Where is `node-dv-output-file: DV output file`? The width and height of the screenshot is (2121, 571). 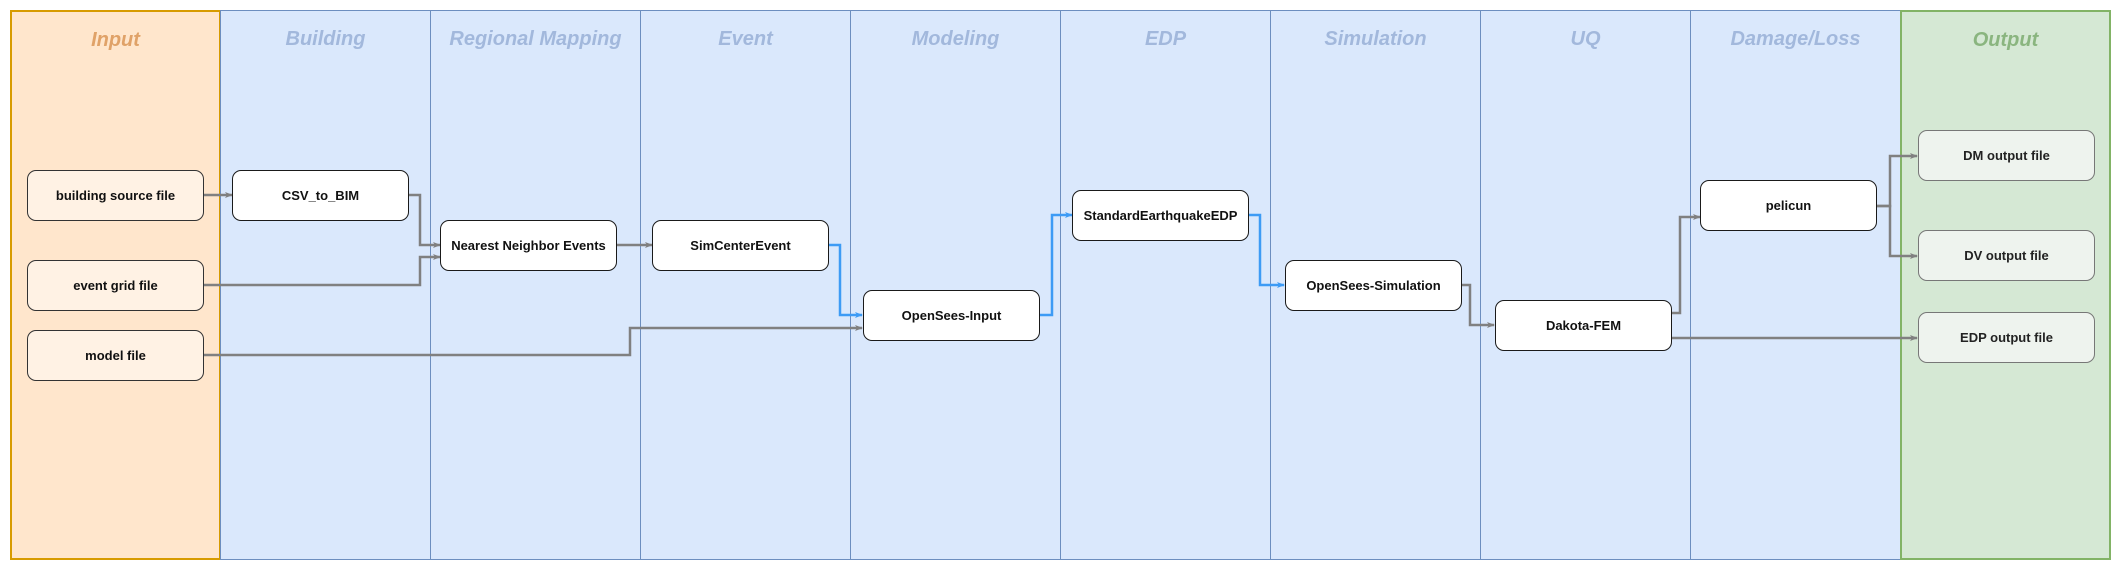
node-dv-output-file: DV output file is located at coordinates (2006, 255).